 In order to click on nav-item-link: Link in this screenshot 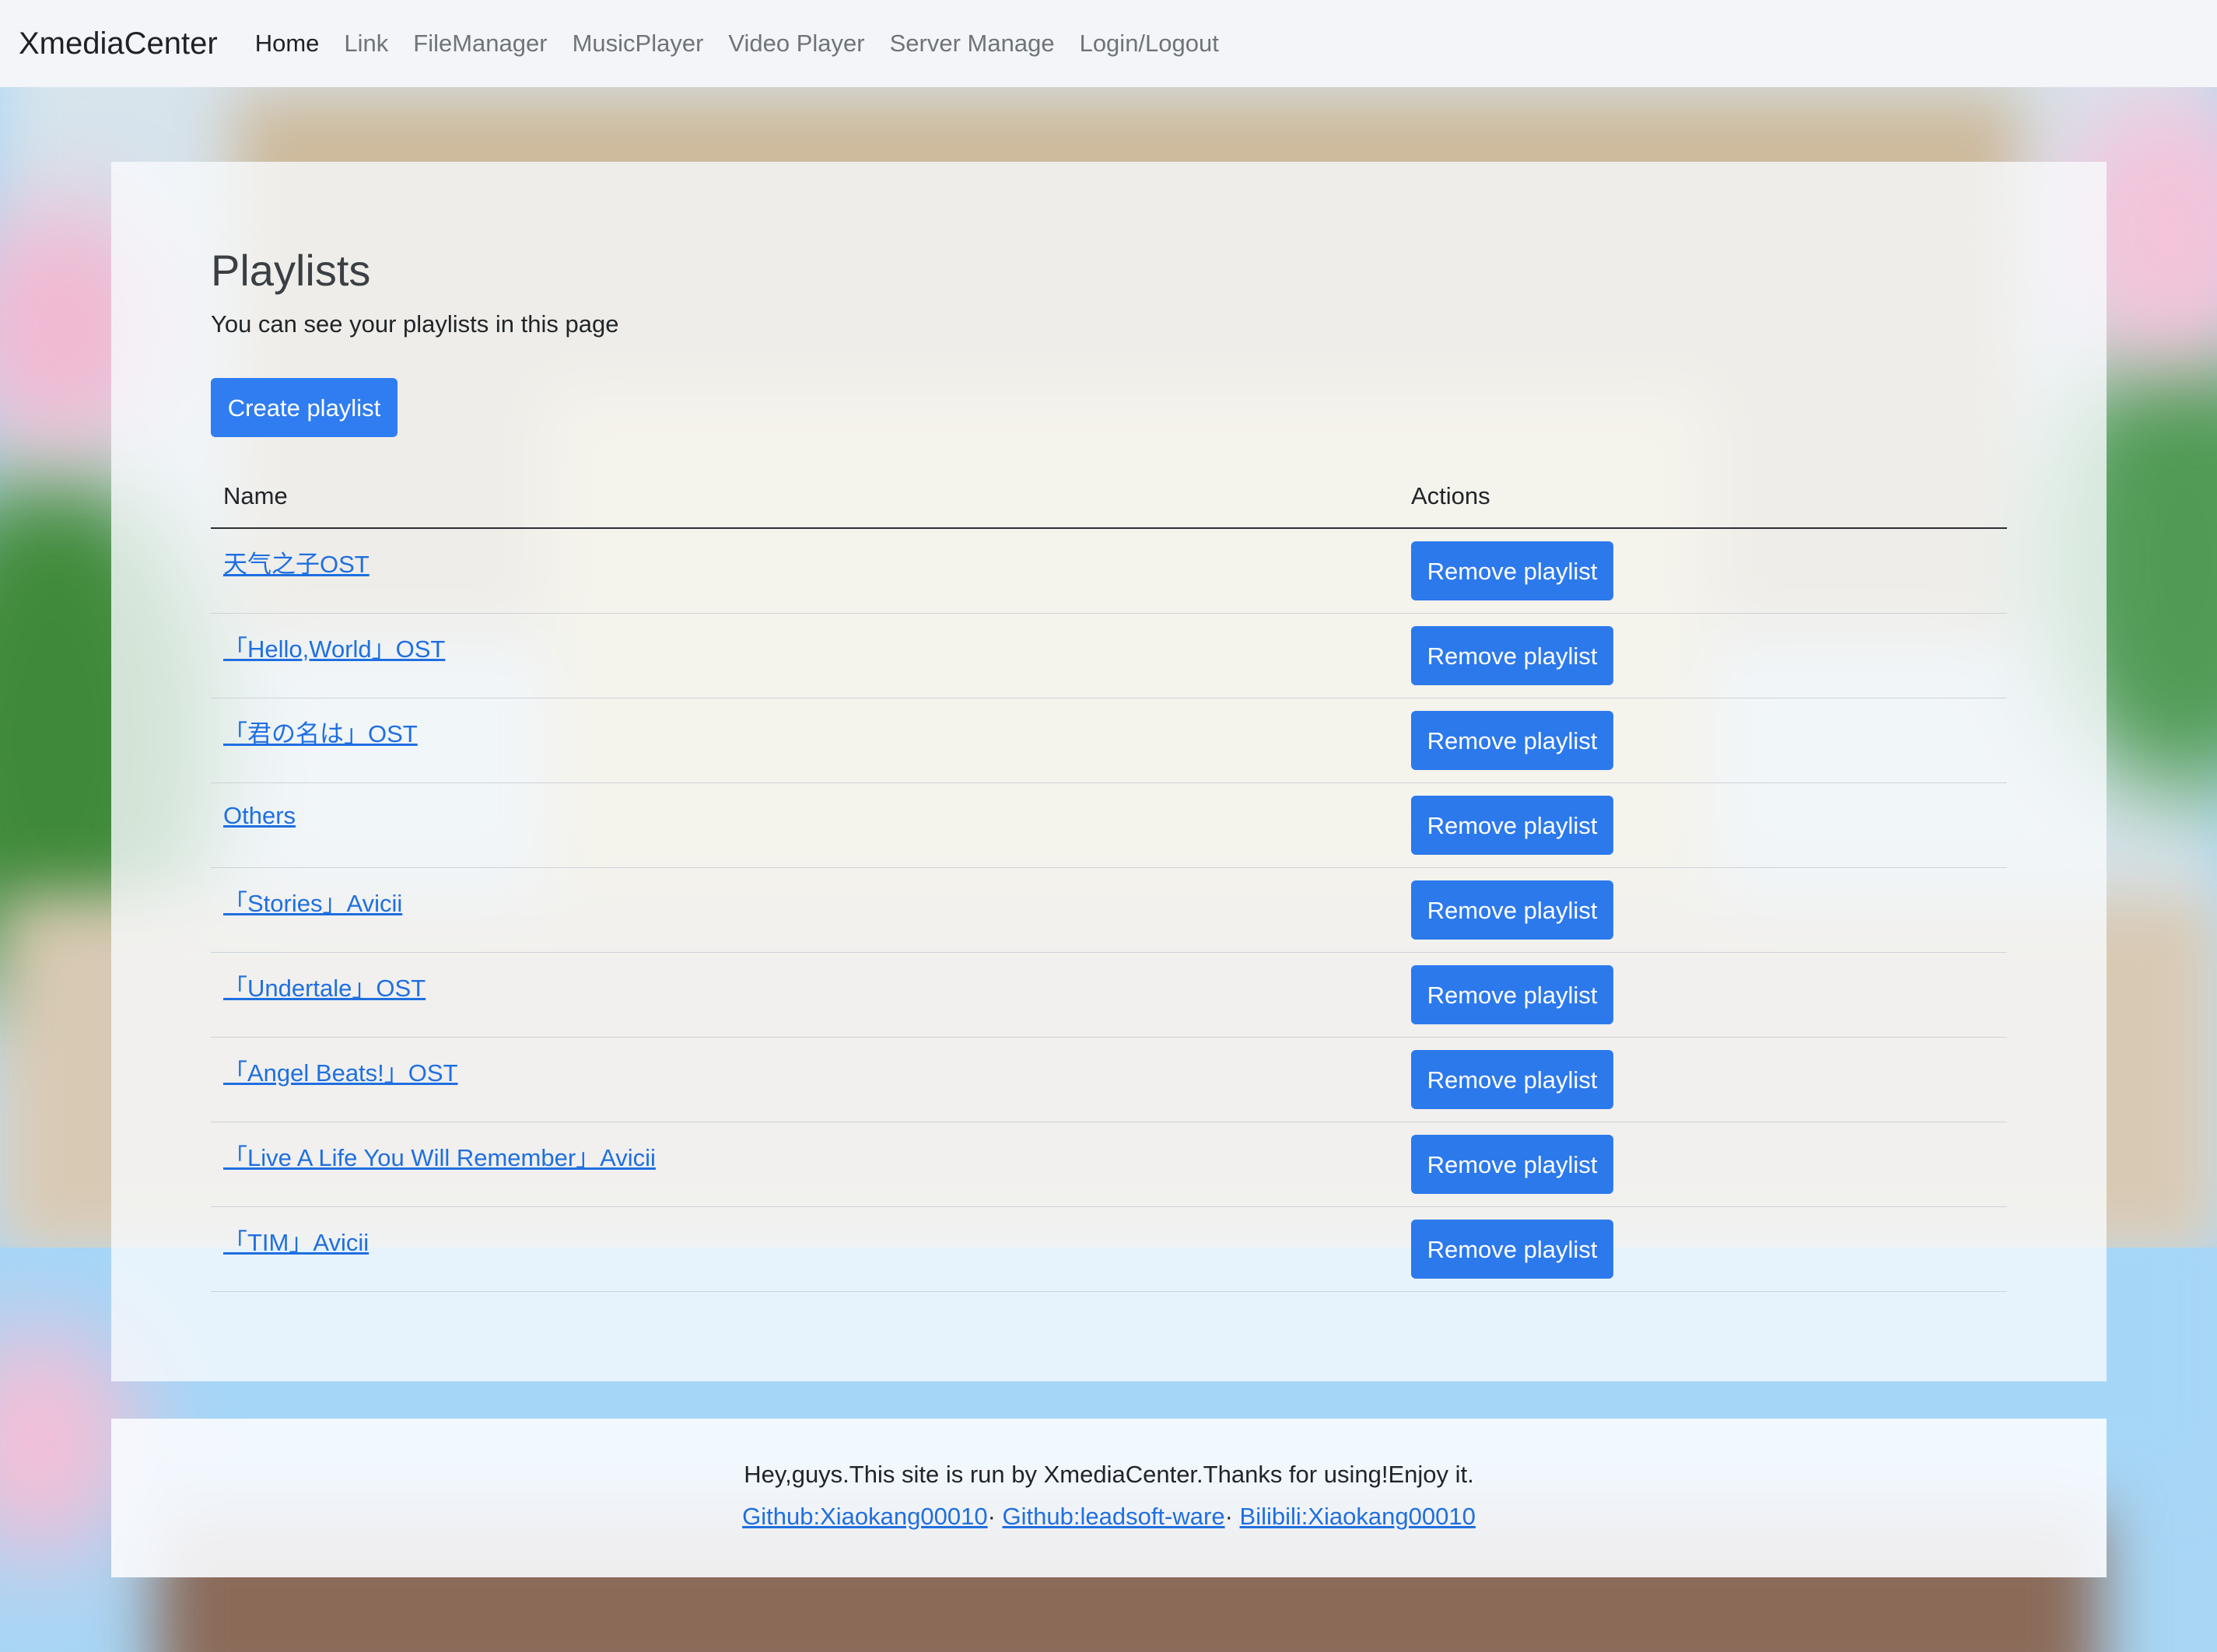, I will do `click(366, 44)`.